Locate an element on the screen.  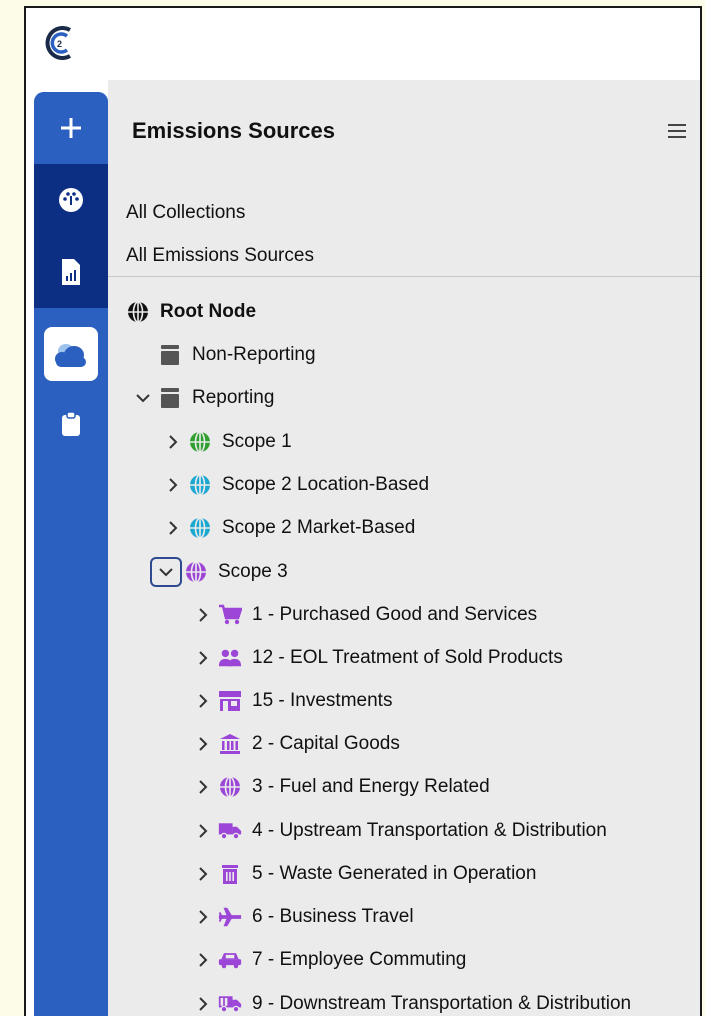
sidebar-item-reports is located at coordinates (71, 272).